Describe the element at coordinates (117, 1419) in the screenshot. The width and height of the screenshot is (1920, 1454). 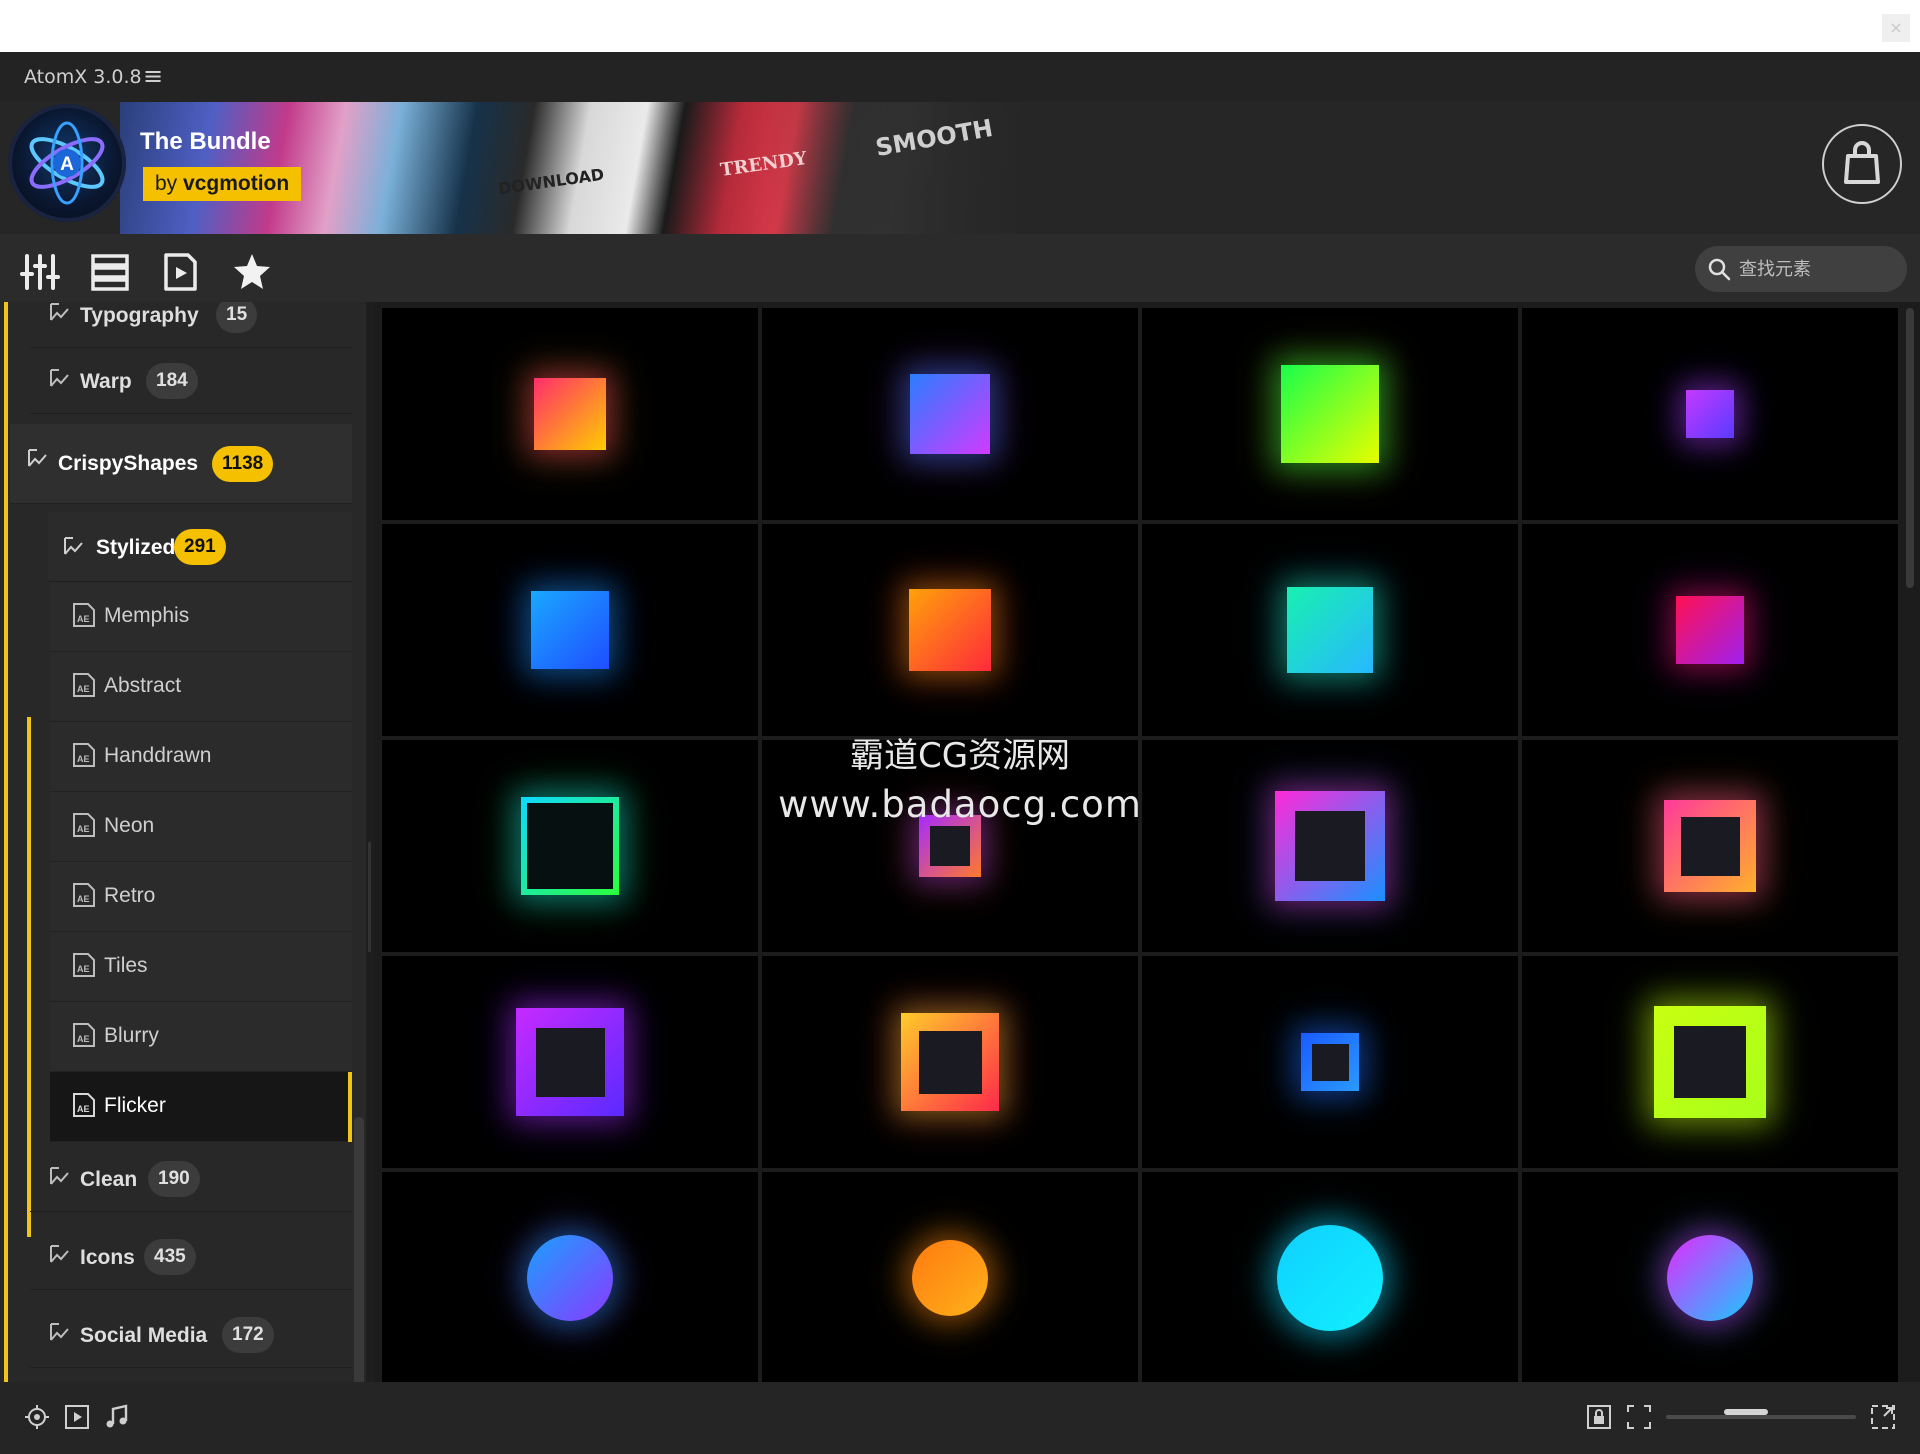
I see `music-icon` at that location.